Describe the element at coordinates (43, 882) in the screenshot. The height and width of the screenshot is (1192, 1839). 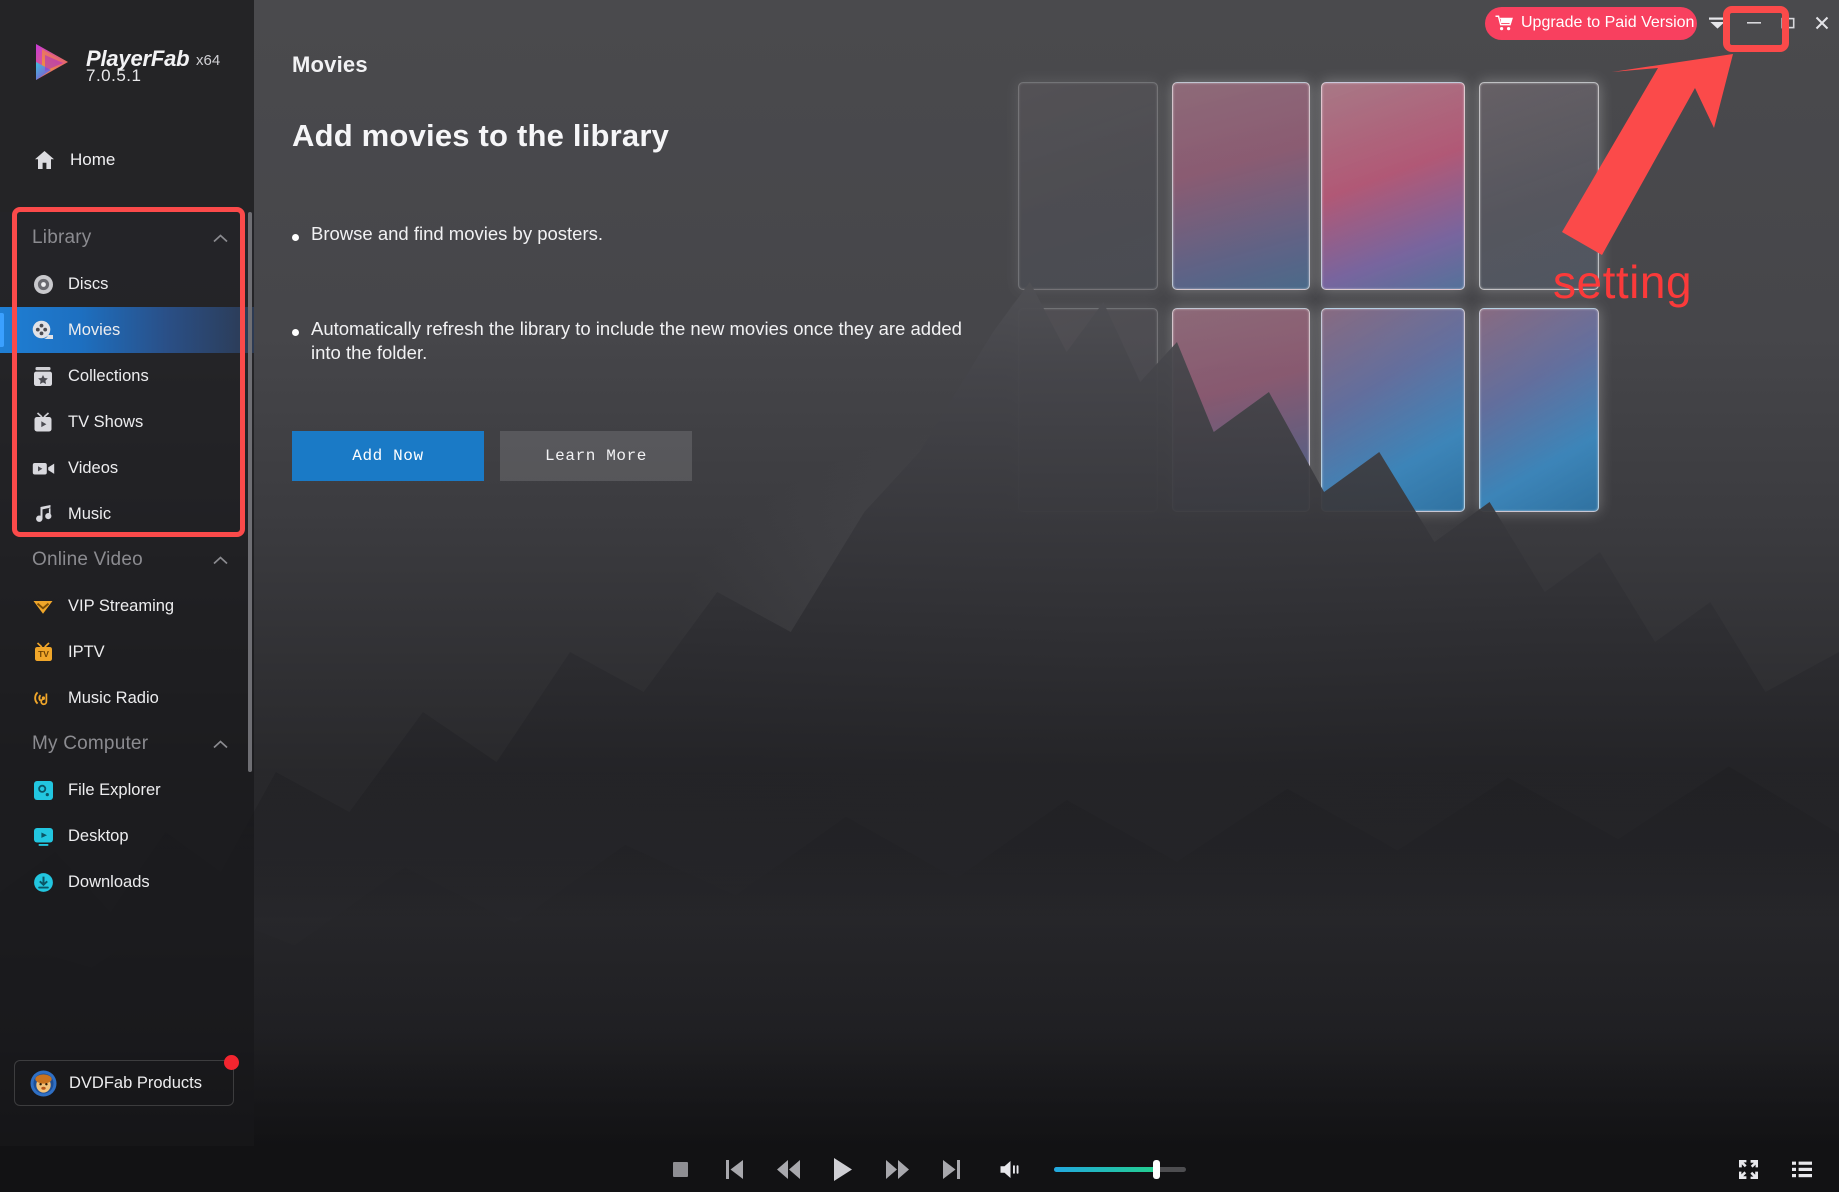
I see `downloads-icon` at that location.